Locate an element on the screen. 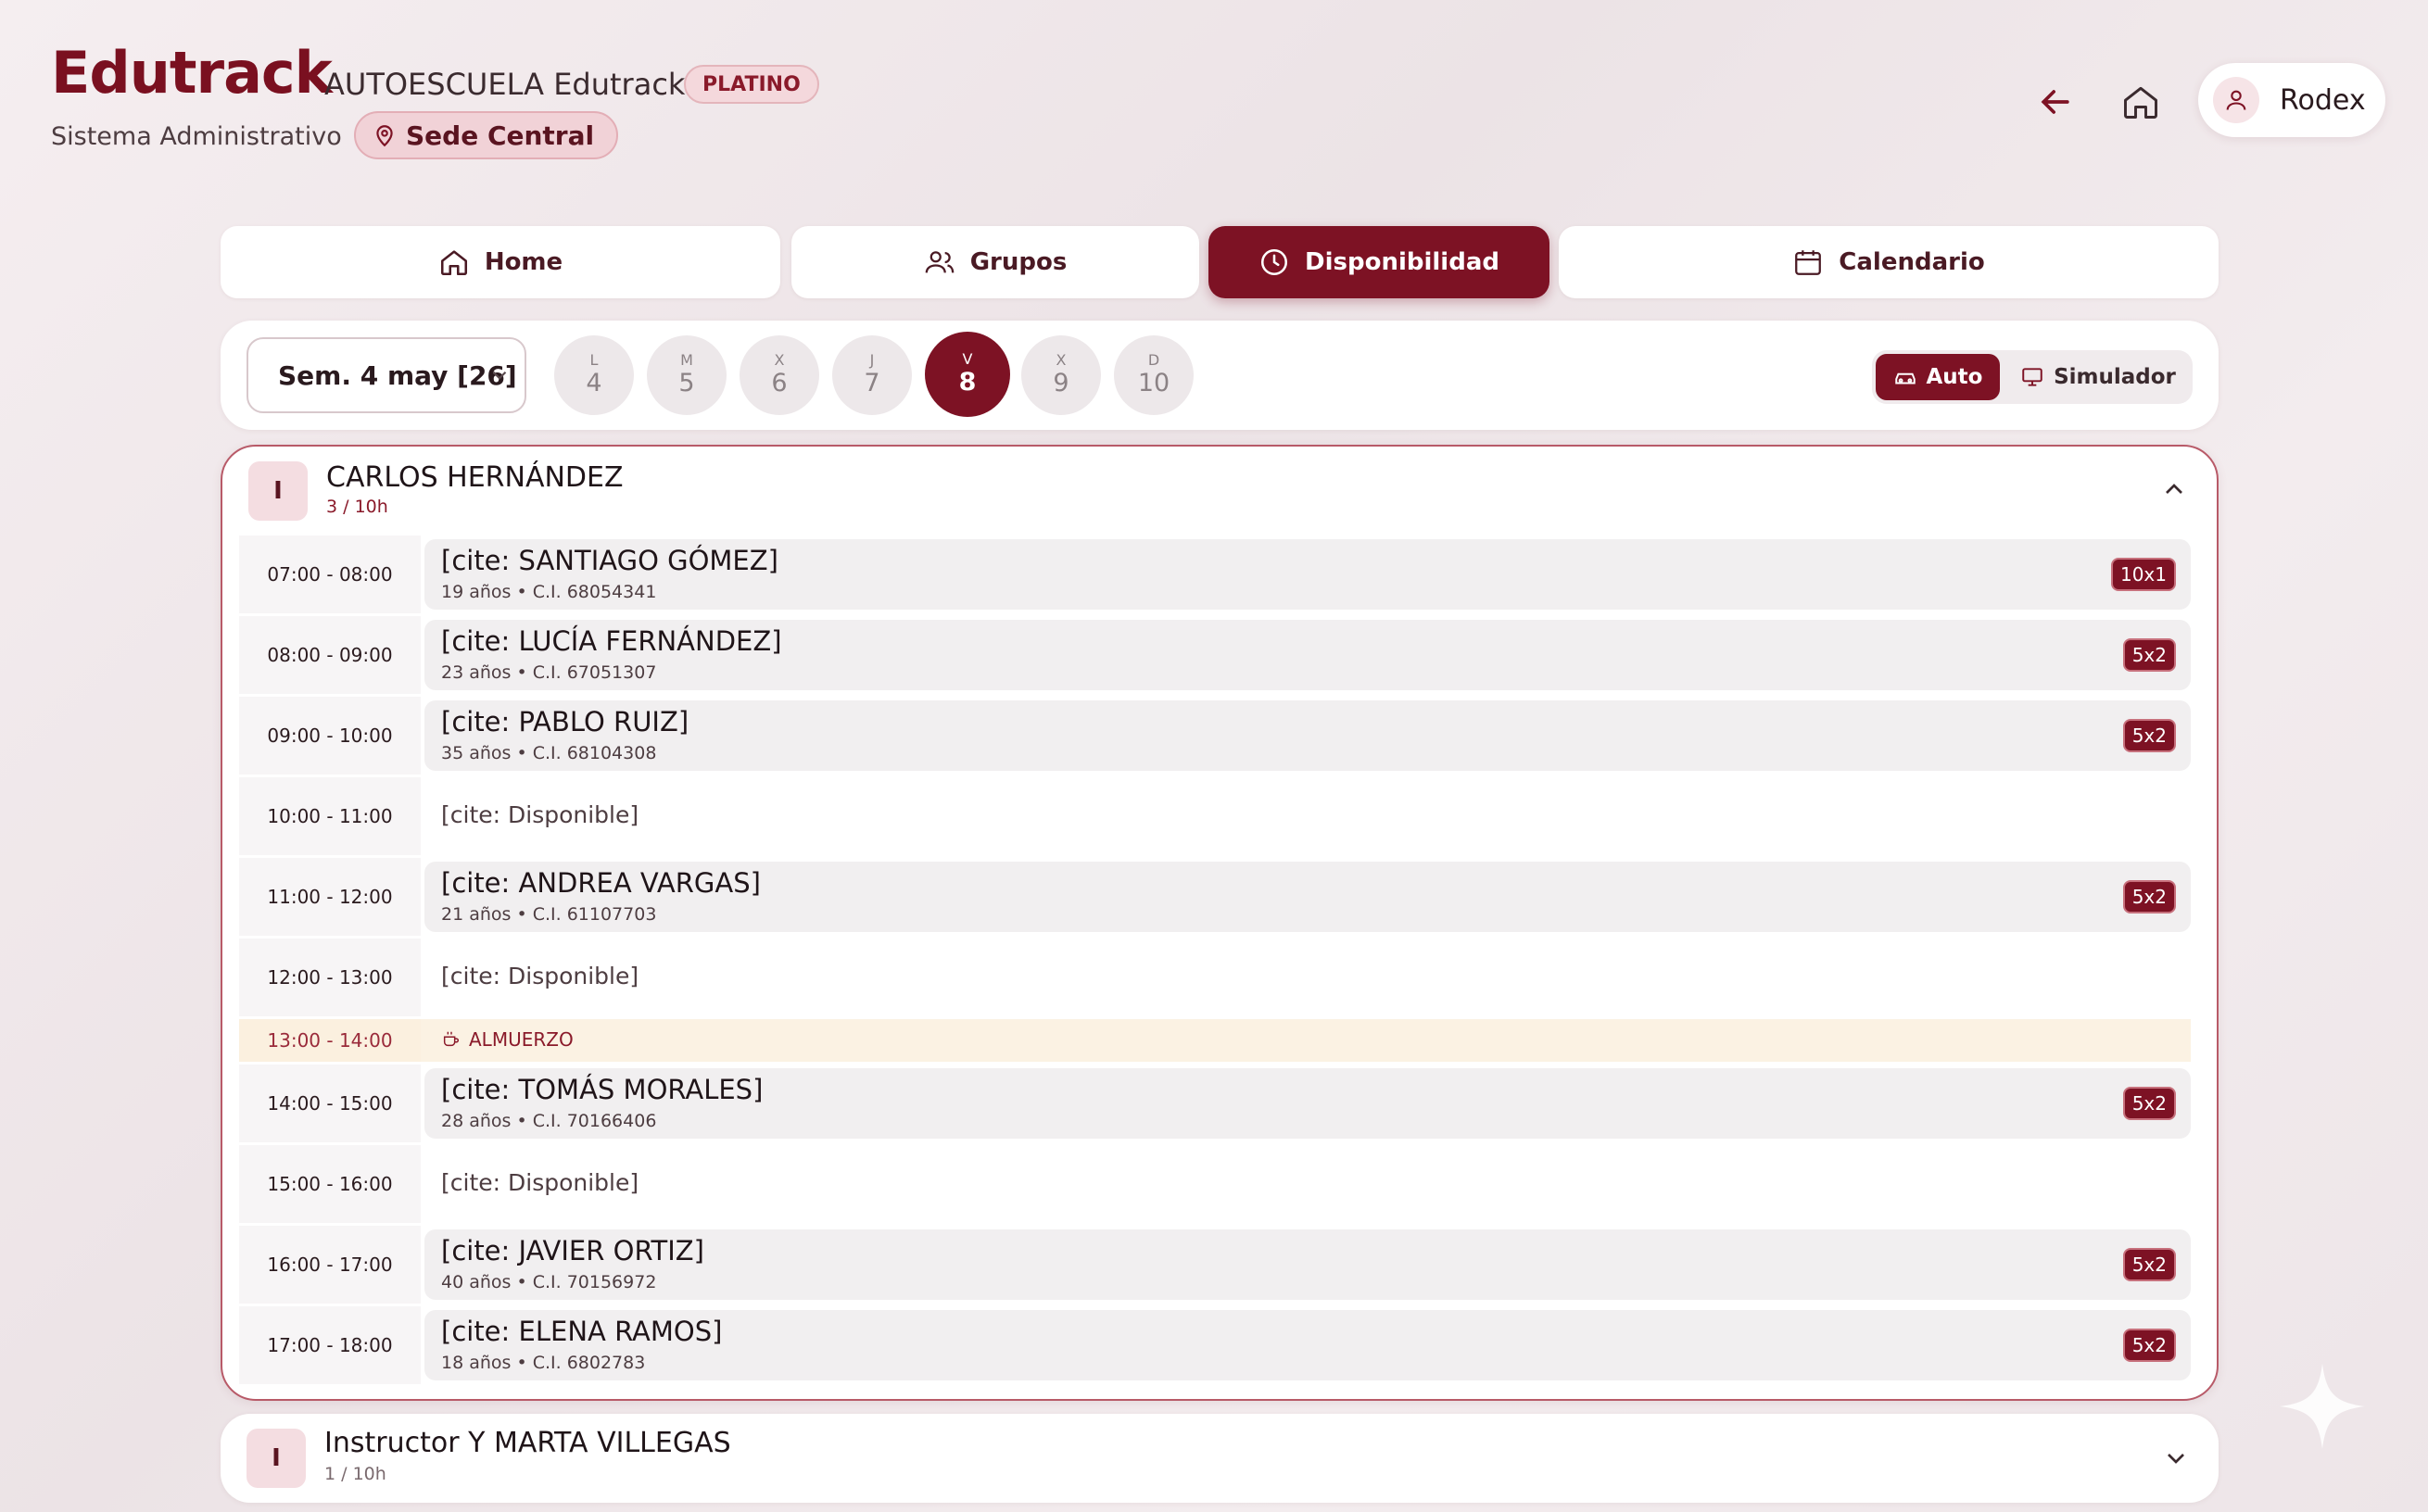  day-button: L 4 is located at coordinates (594, 375).